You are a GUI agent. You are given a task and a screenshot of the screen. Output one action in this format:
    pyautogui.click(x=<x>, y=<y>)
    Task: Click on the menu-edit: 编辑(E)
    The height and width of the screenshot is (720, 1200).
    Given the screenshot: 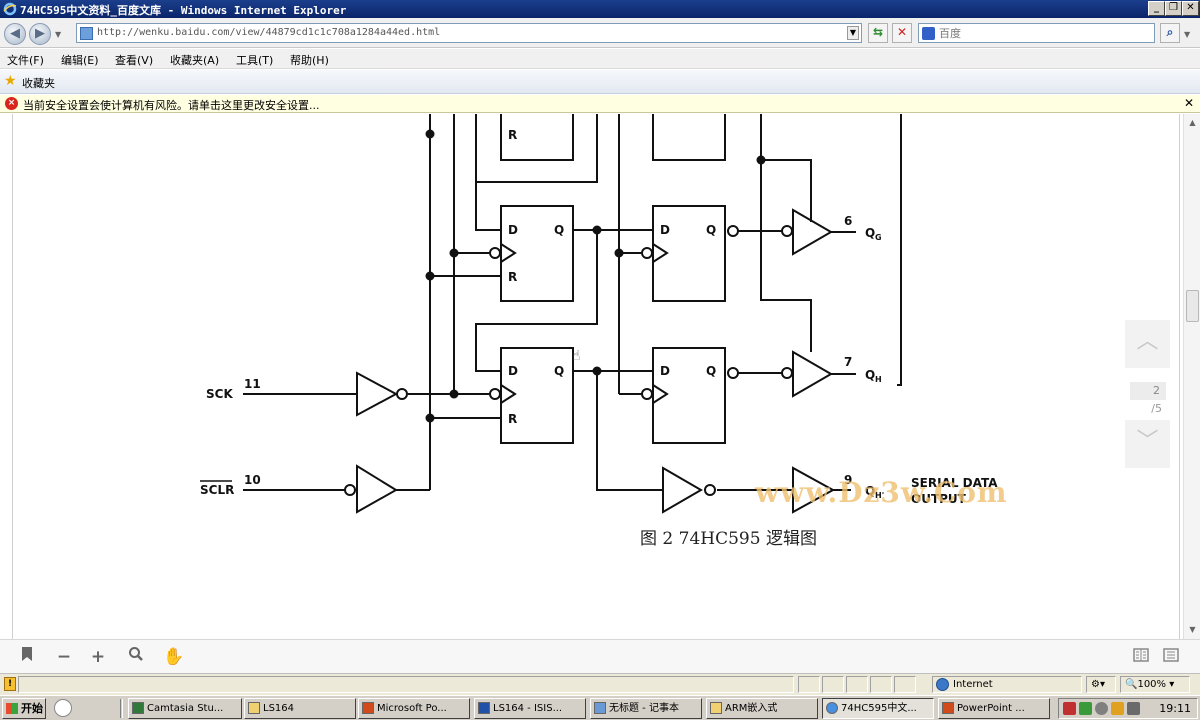 What is the action you would take?
    pyautogui.click(x=80, y=60)
    